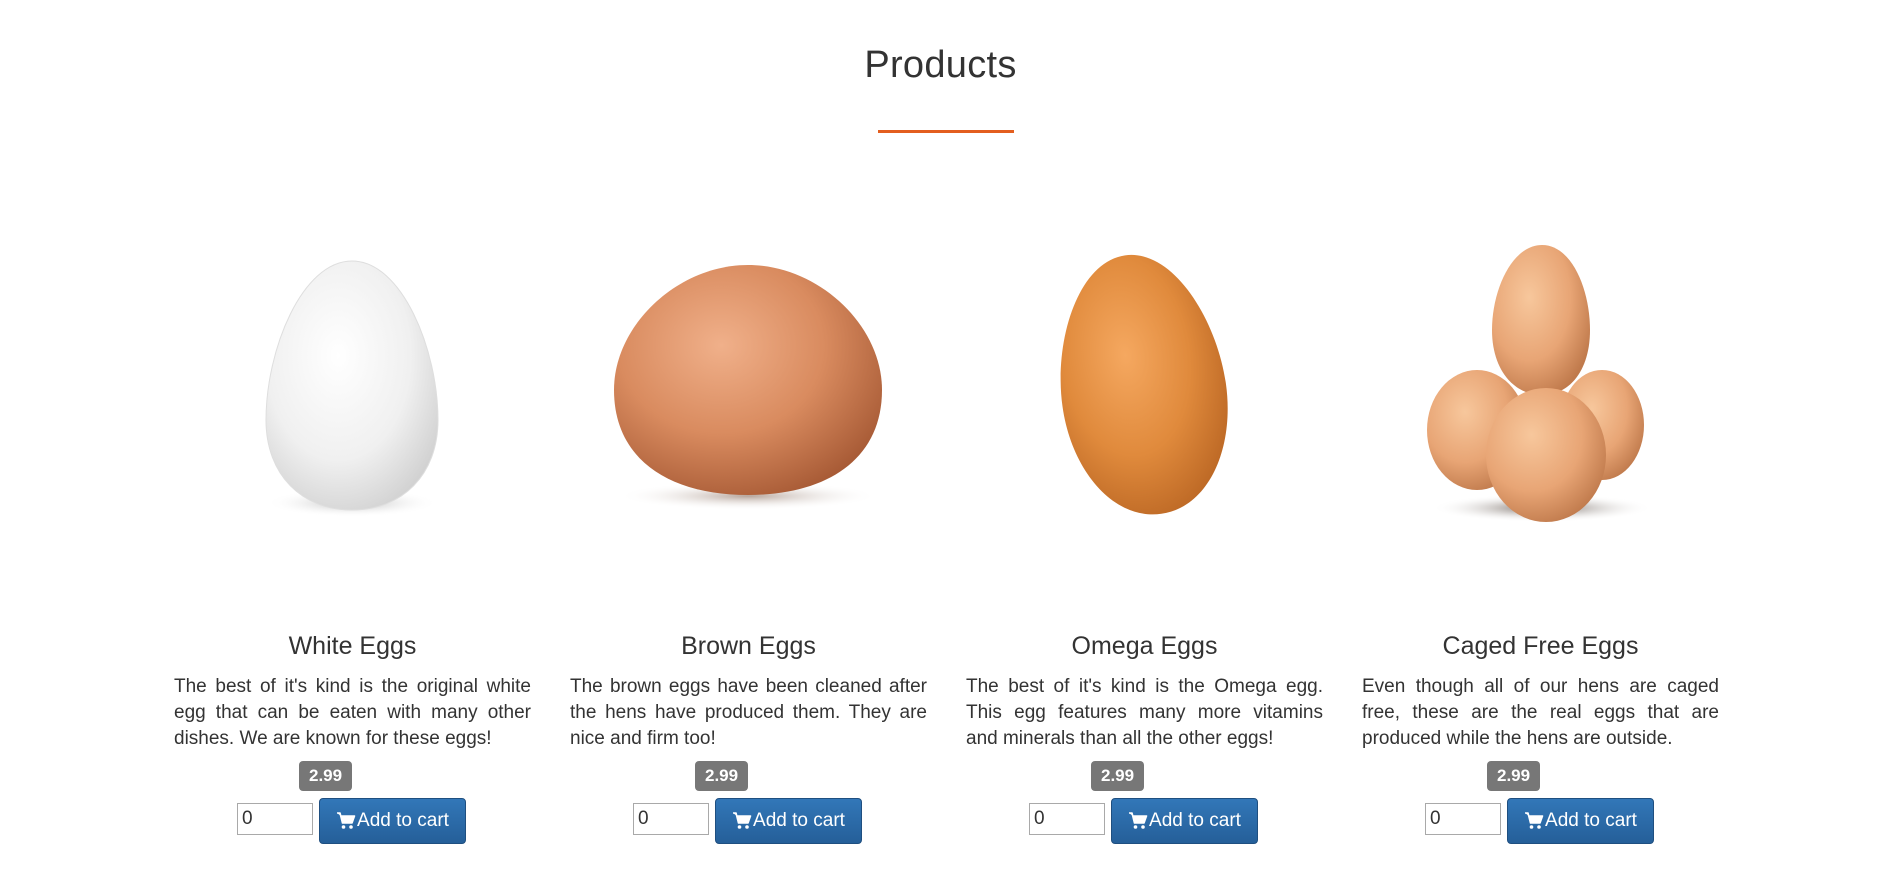 The height and width of the screenshot is (875, 1881). I want to click on caged-free-eggs-icon, so click(1539, 383).